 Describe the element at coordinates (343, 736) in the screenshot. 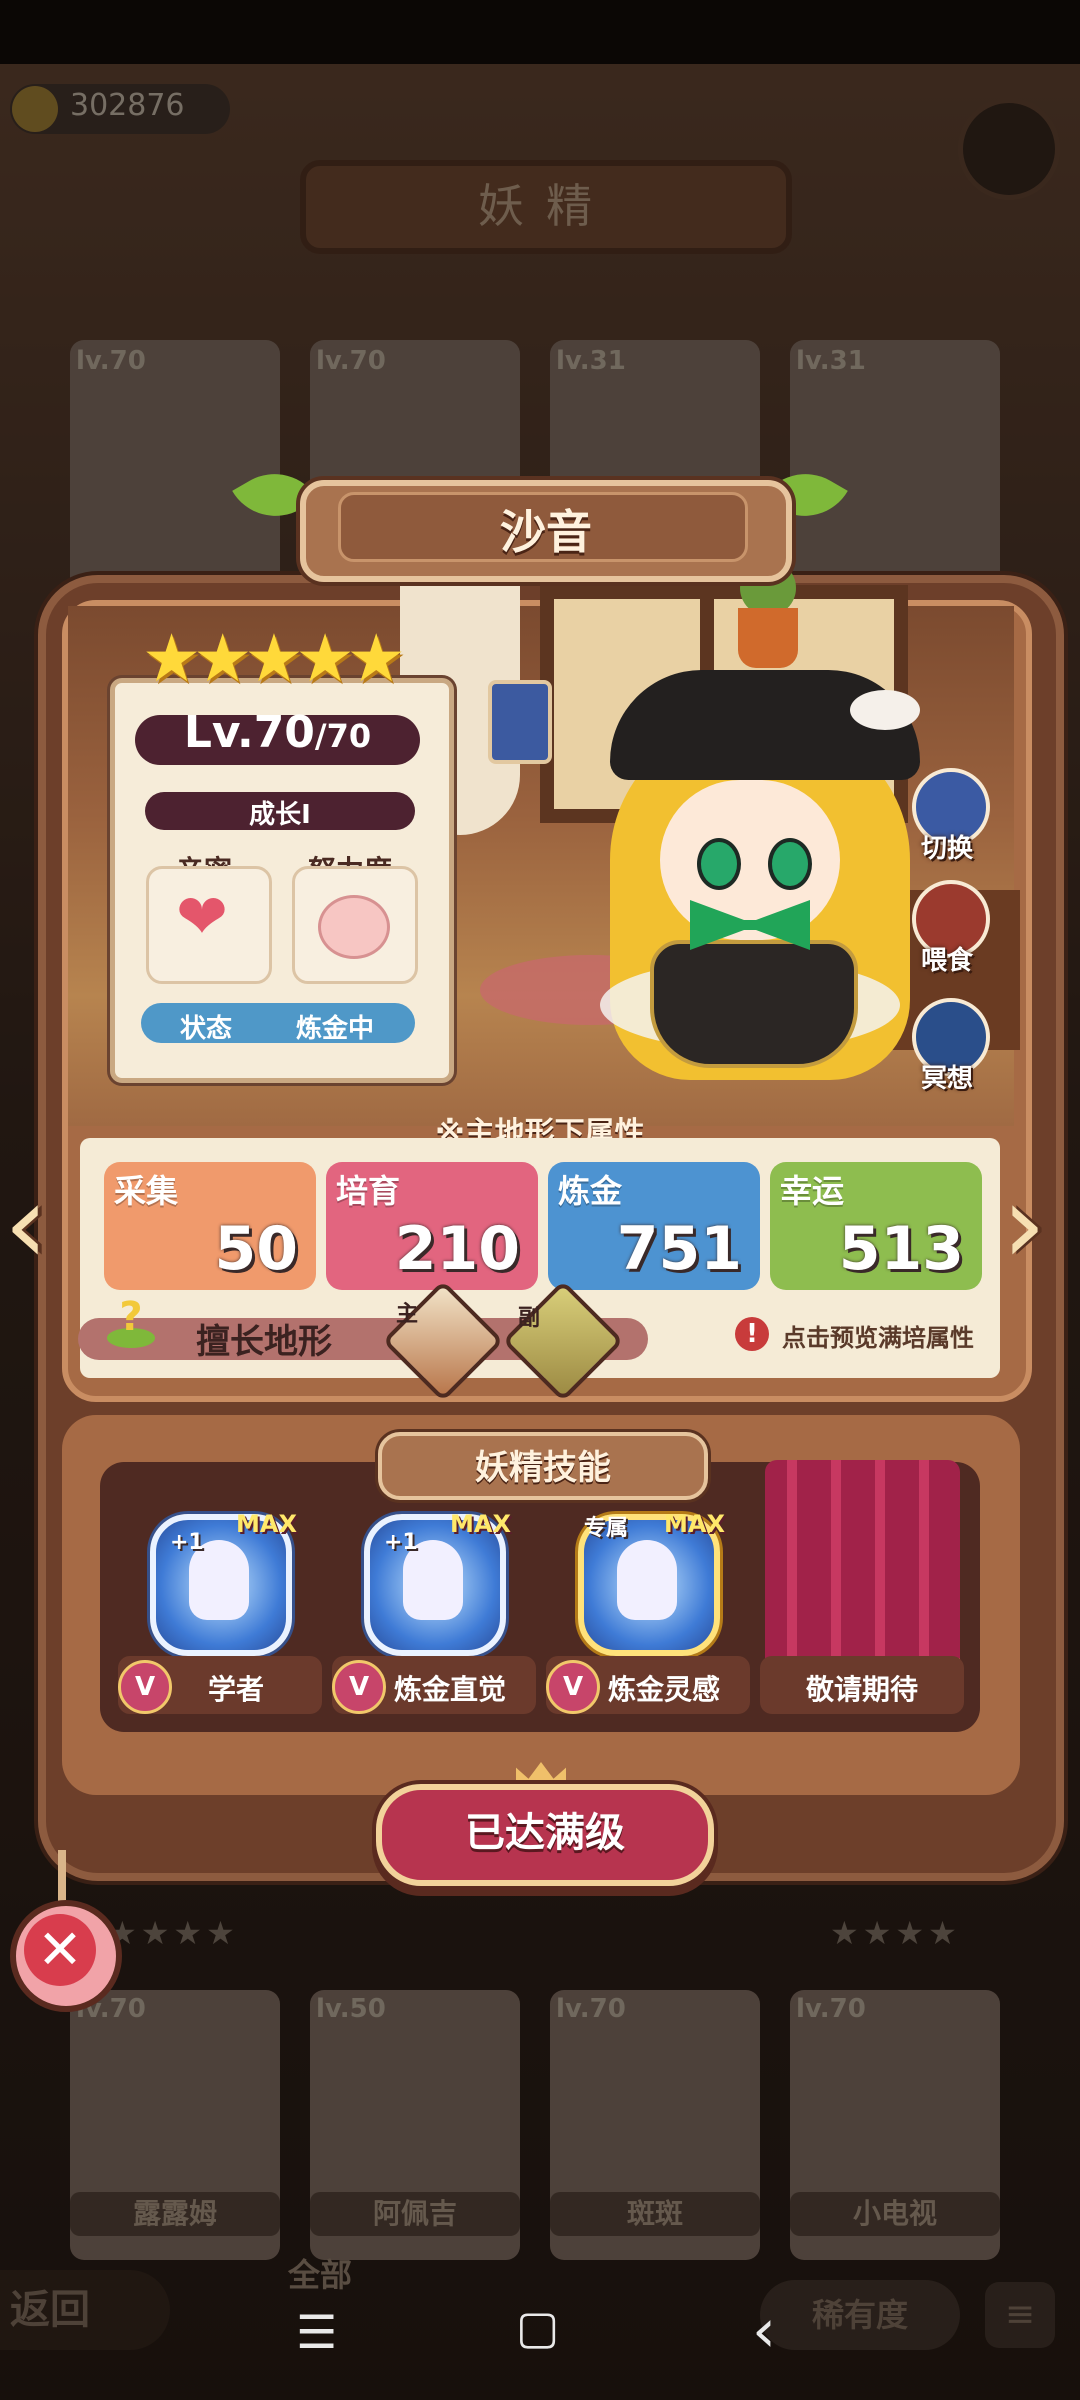

I see `level-max: /70` at that location.